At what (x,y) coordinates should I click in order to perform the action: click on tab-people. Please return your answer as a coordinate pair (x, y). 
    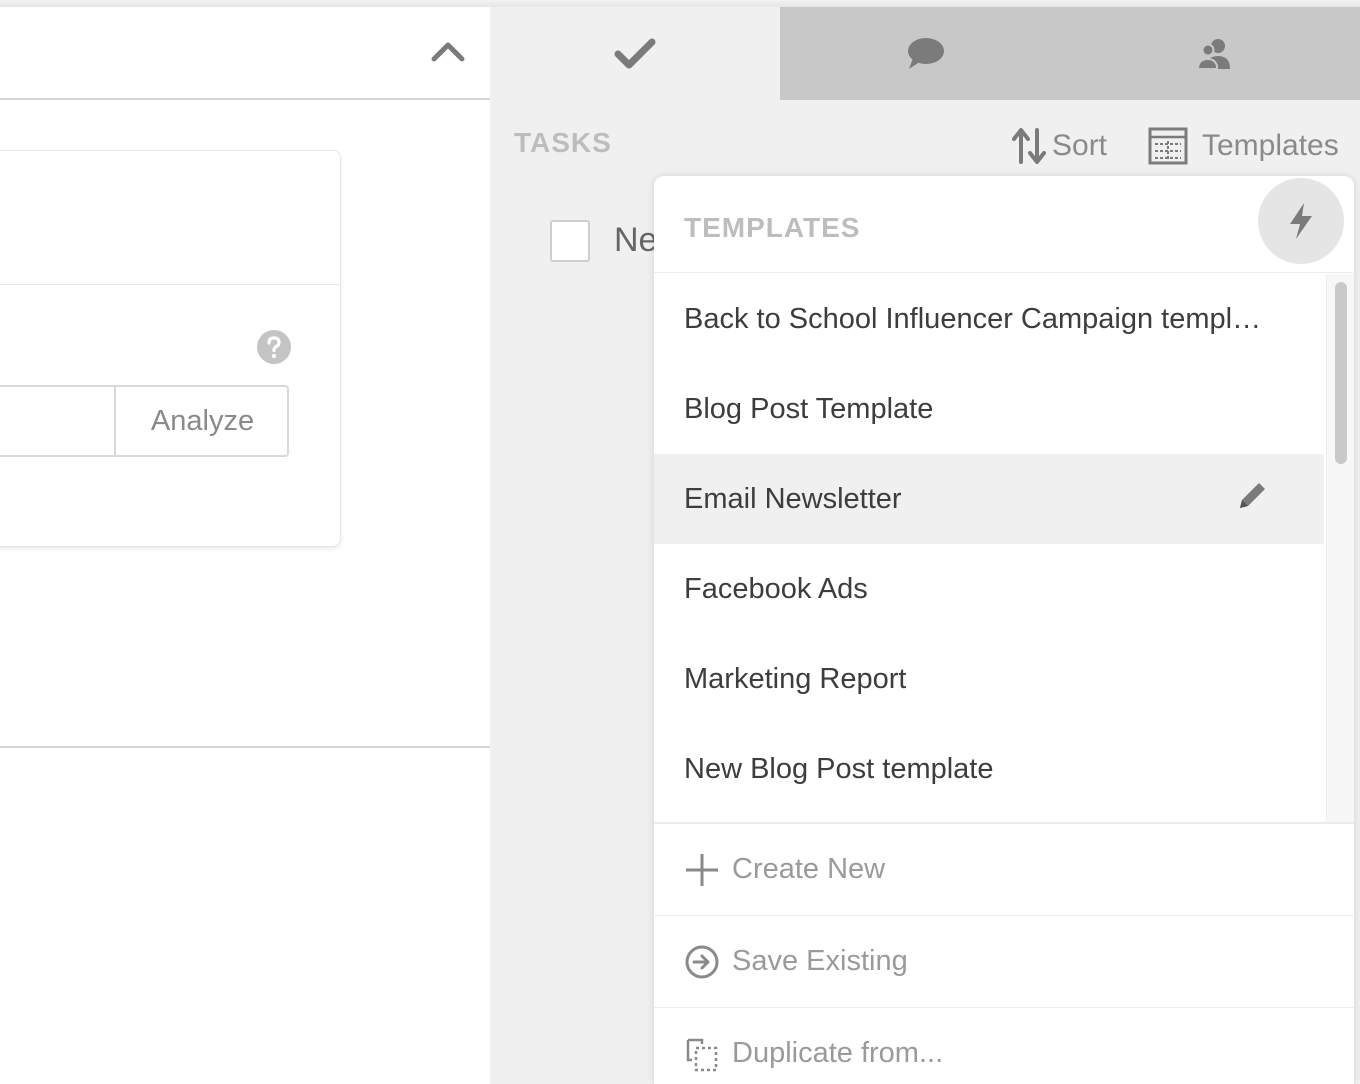
    Looking at the image, I should click on (1215, 53).